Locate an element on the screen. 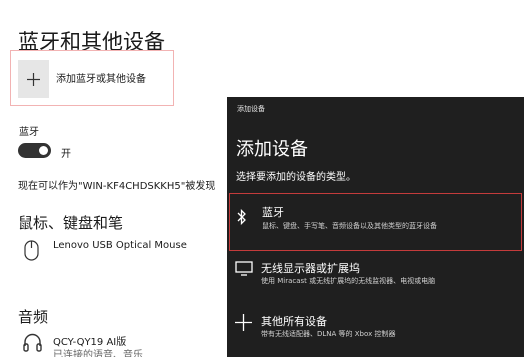 The width and height of the screenshot is (524, 357). option-bluetooth-desc: 鼠标、键盘、手写笔、音频设备以及其他类型的蓝牙设备 is located at coordinates (349, 226).